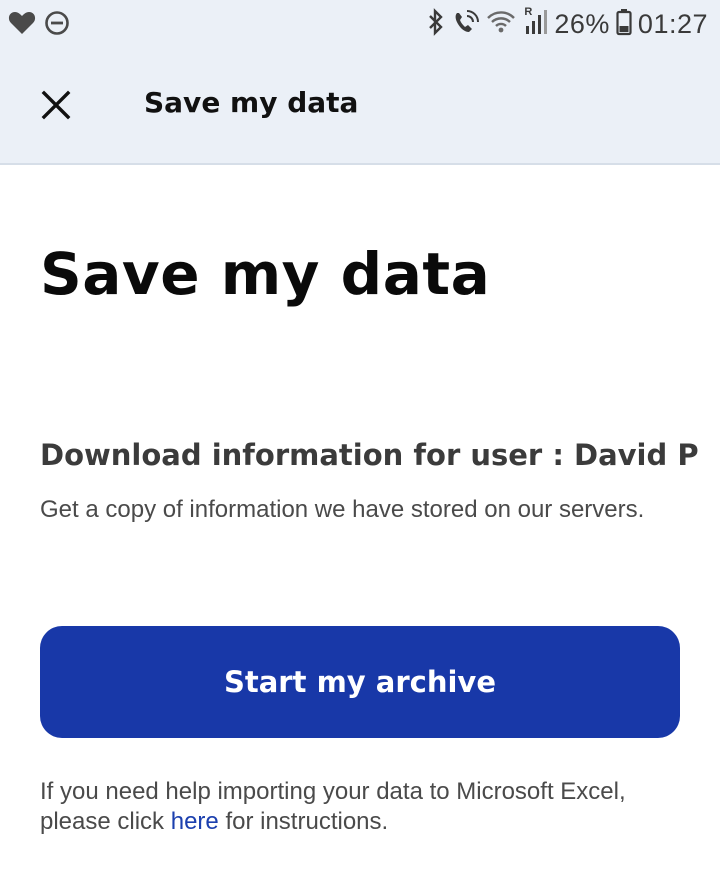 Image resolution: width=720 pixels, height=877 pixels. Describe the element at coordinates (22, 25) in the screenshot. I see `heart-icon` at that location.